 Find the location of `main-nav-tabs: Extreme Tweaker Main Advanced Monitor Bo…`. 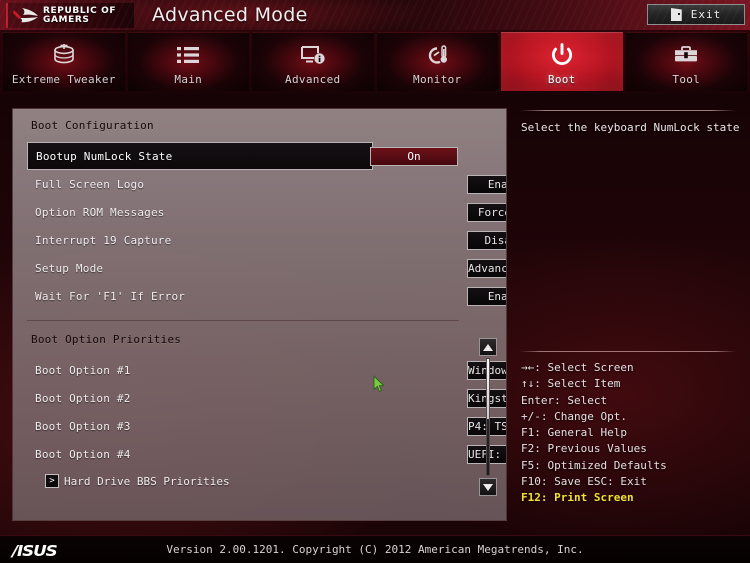

main-nav-tabs: Extreme Tweaker Main Advanced Monitor Bo… is located at coordinates (375, 62).